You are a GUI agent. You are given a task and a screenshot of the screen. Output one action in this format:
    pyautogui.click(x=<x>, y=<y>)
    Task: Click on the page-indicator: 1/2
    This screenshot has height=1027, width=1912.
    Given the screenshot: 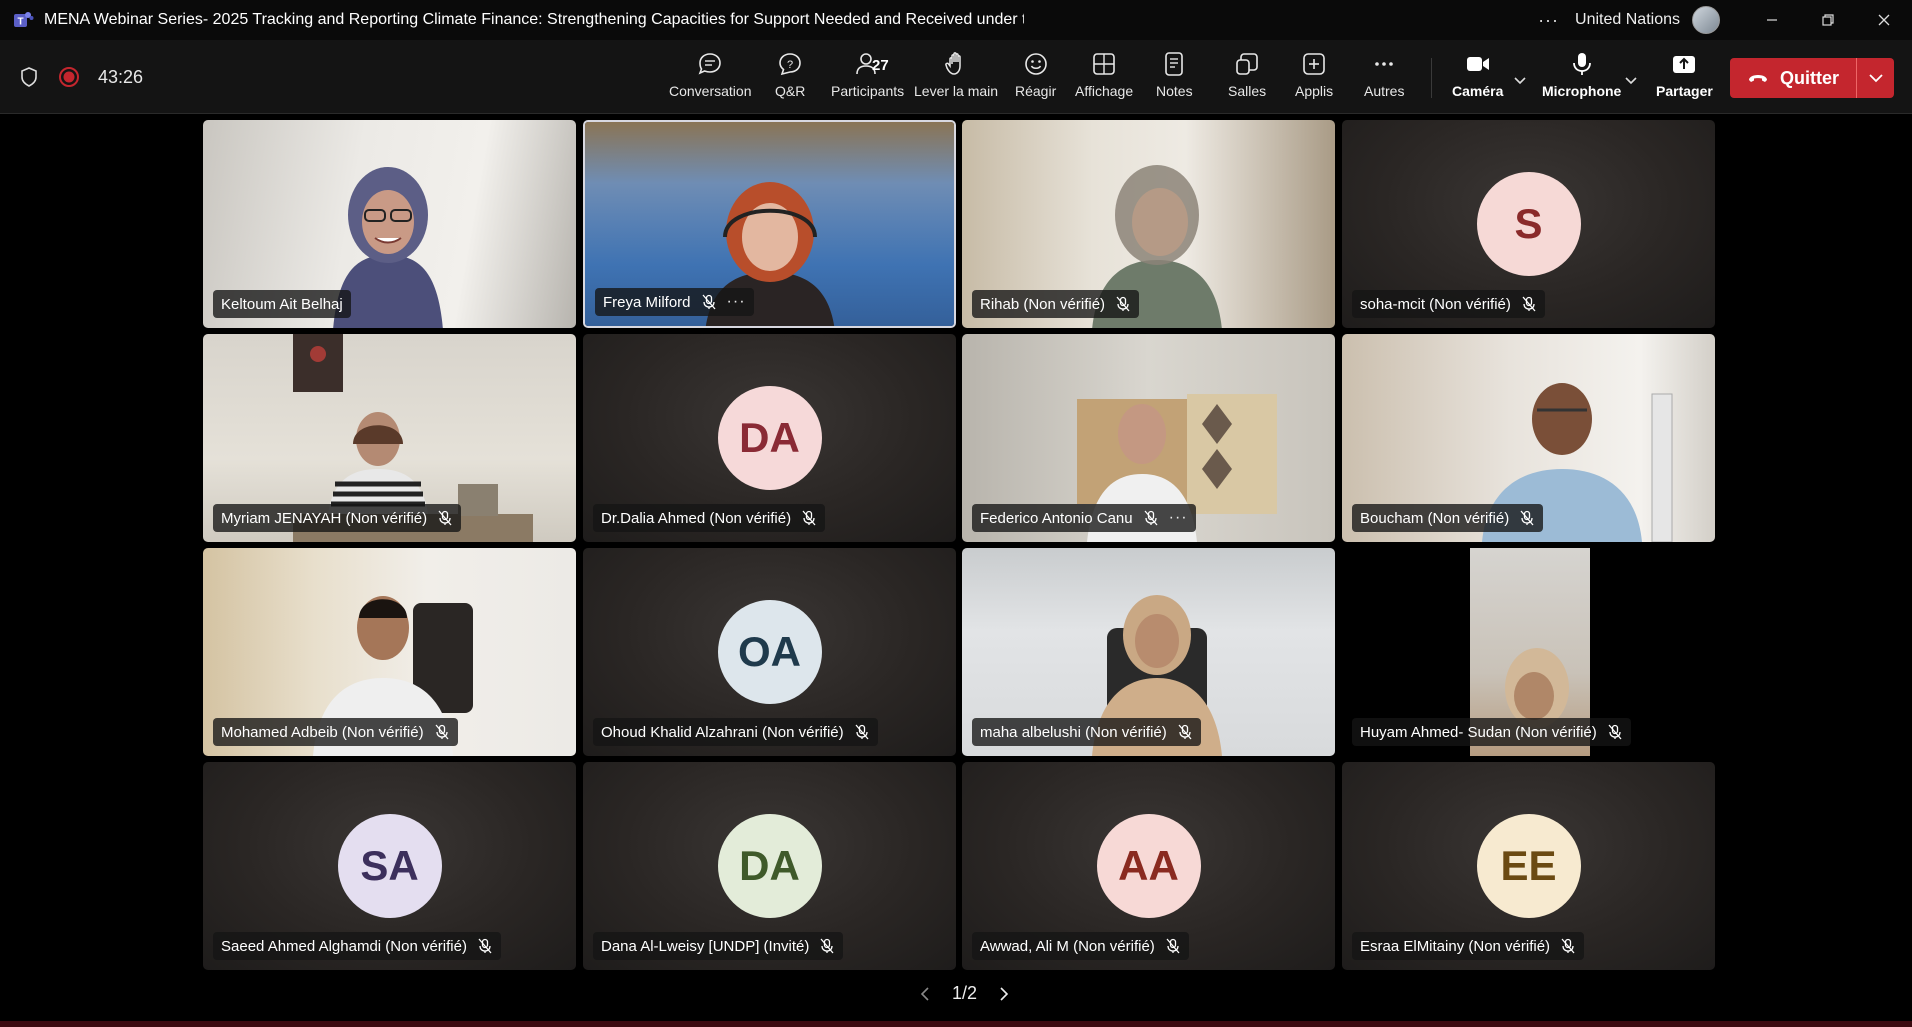 What is the action you would take?
    pyautogui.click(x=965, y=993)
    